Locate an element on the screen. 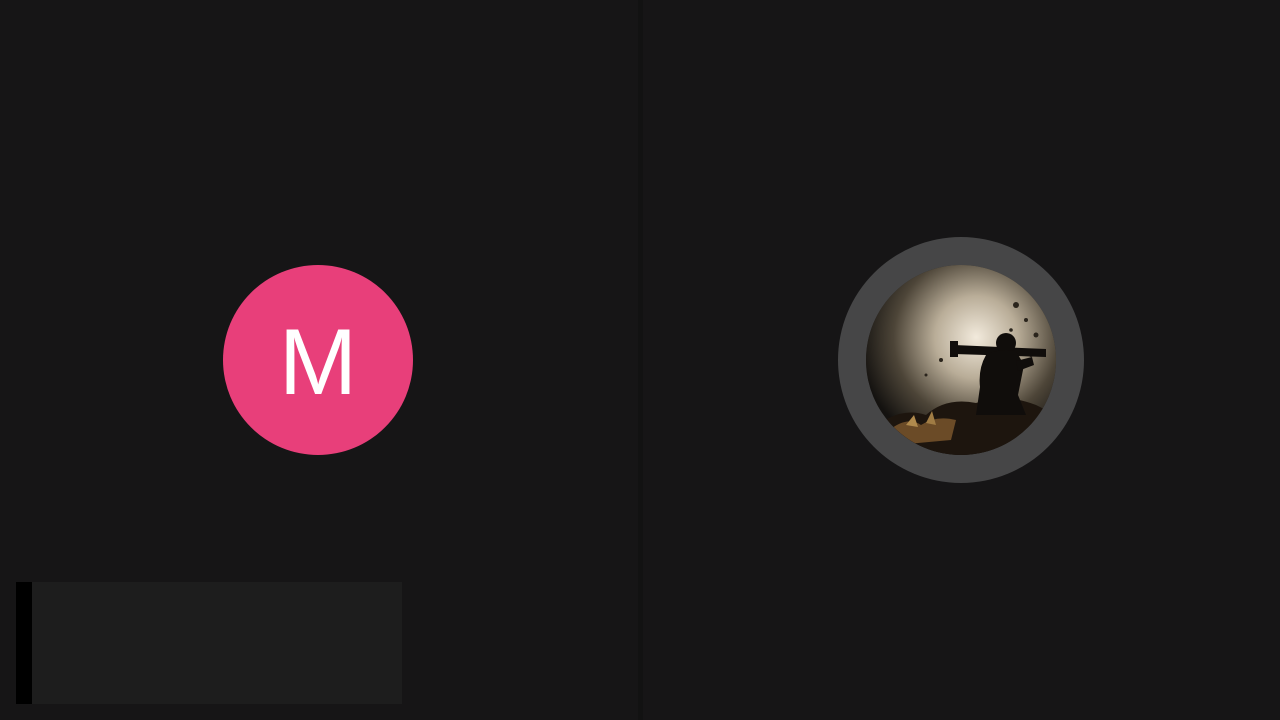 This screenshot has height=720, width=1280. profile-photo-avatar is located at coordinates (961, 360).